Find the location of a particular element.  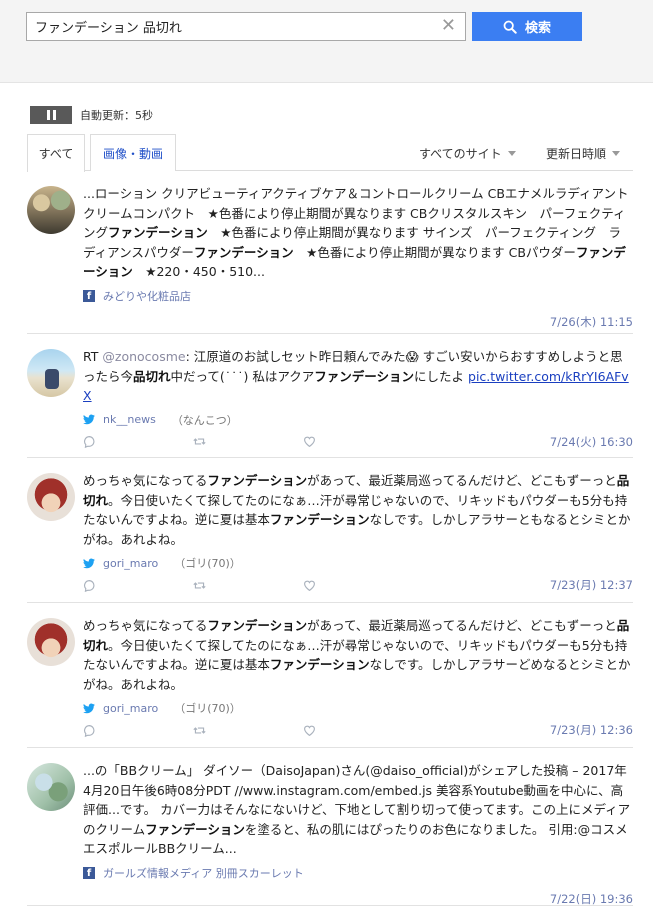

mention-link: @zonocosme is located at coordinates (143, 356).